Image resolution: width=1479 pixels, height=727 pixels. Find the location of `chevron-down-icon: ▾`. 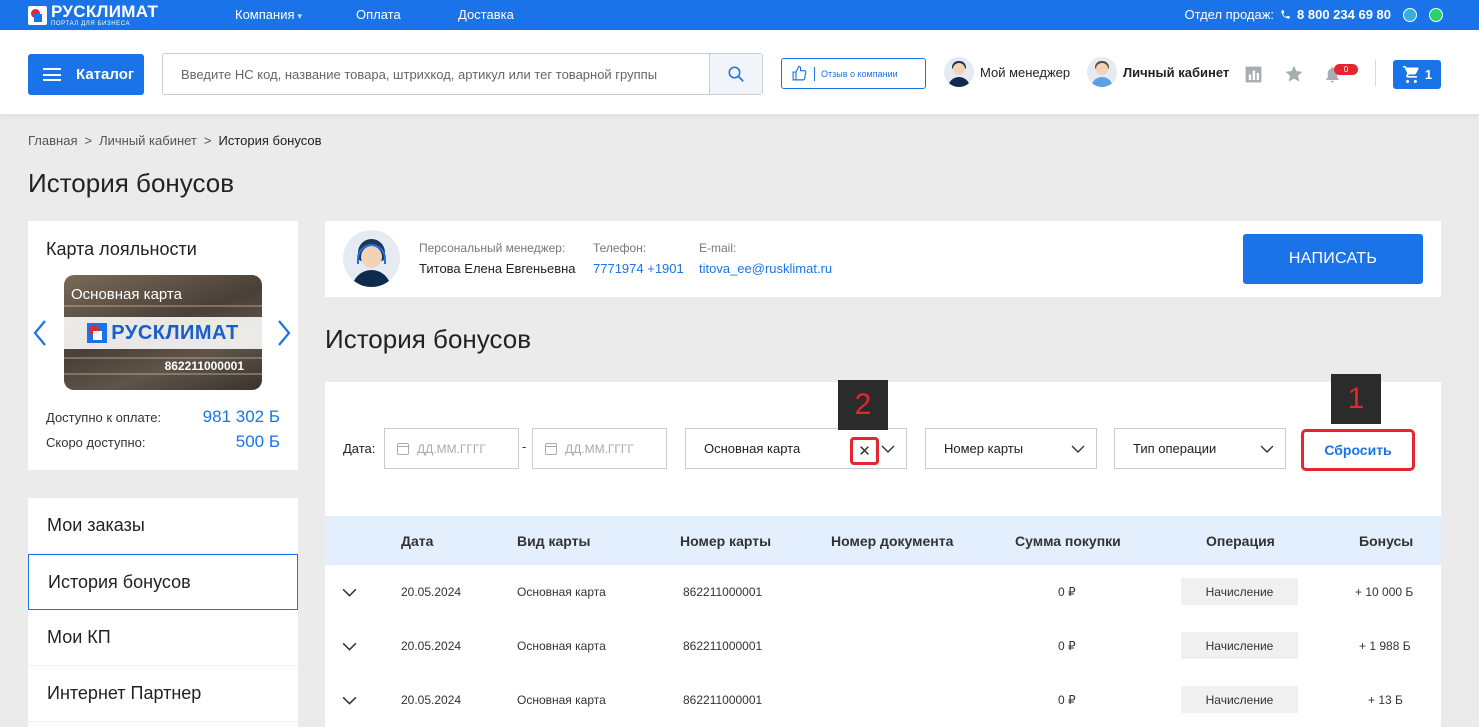

chevron-down-icon: ▾ is located at coordinates (300, 16).